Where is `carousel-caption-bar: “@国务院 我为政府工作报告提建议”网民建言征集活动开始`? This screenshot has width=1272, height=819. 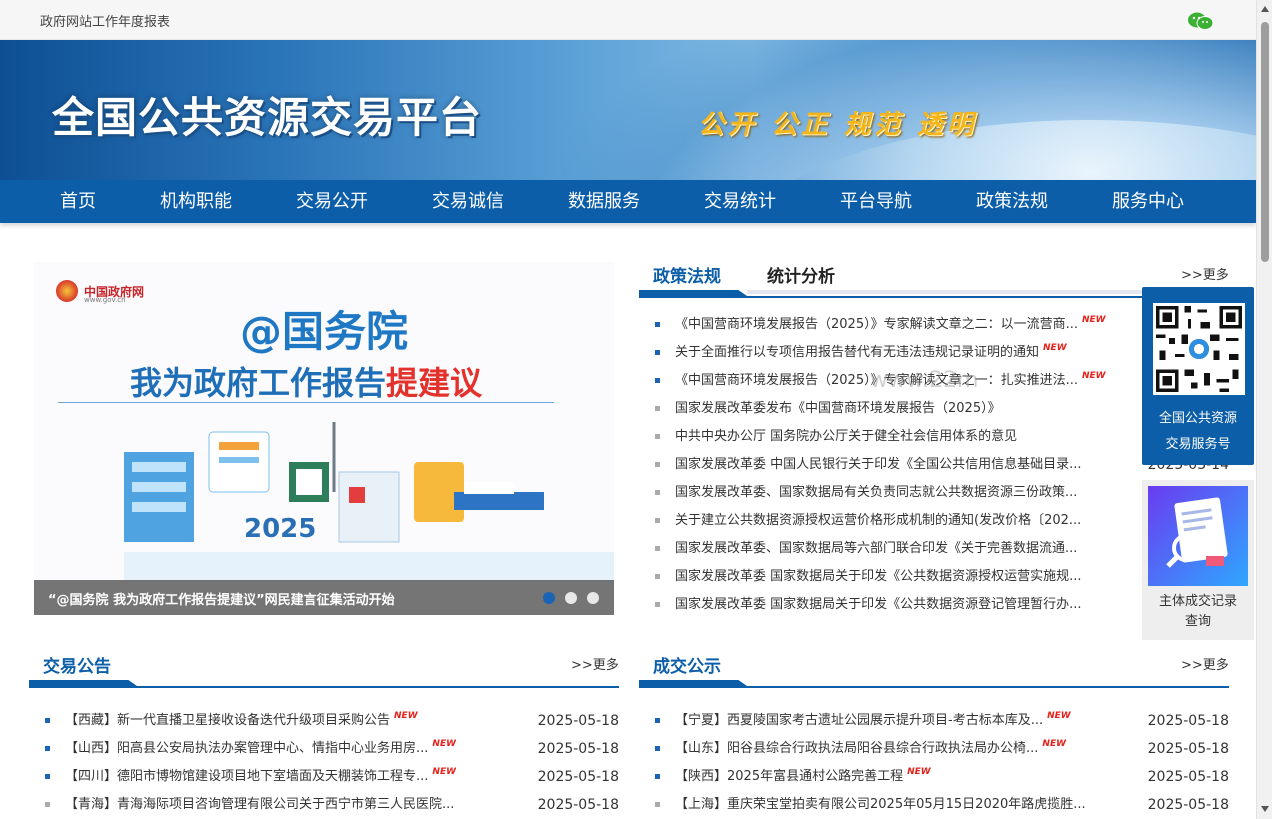 carousel-caption-bar: “@国务院 我为政府工作报告提建议”网民建言征集活动开始 is located at coordinates (324, 597).